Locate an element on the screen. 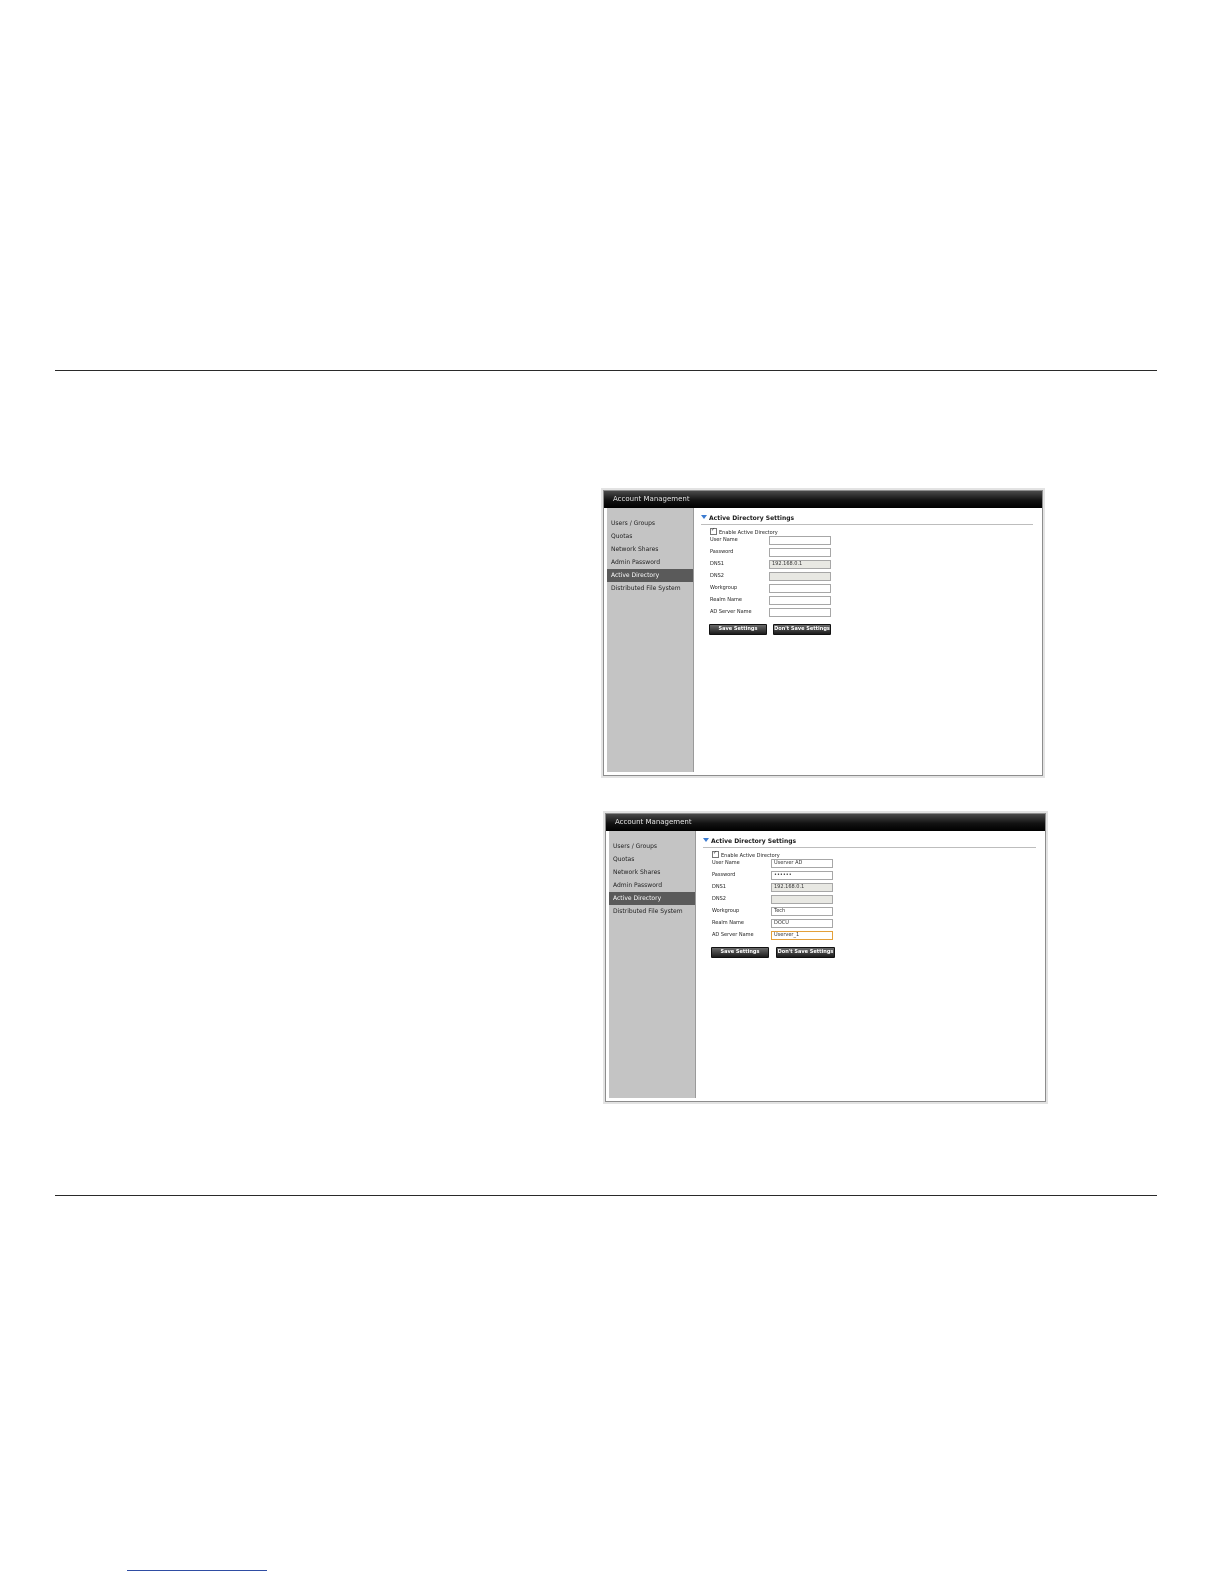  password-input: •••••• is located at coordinates (802, 875).